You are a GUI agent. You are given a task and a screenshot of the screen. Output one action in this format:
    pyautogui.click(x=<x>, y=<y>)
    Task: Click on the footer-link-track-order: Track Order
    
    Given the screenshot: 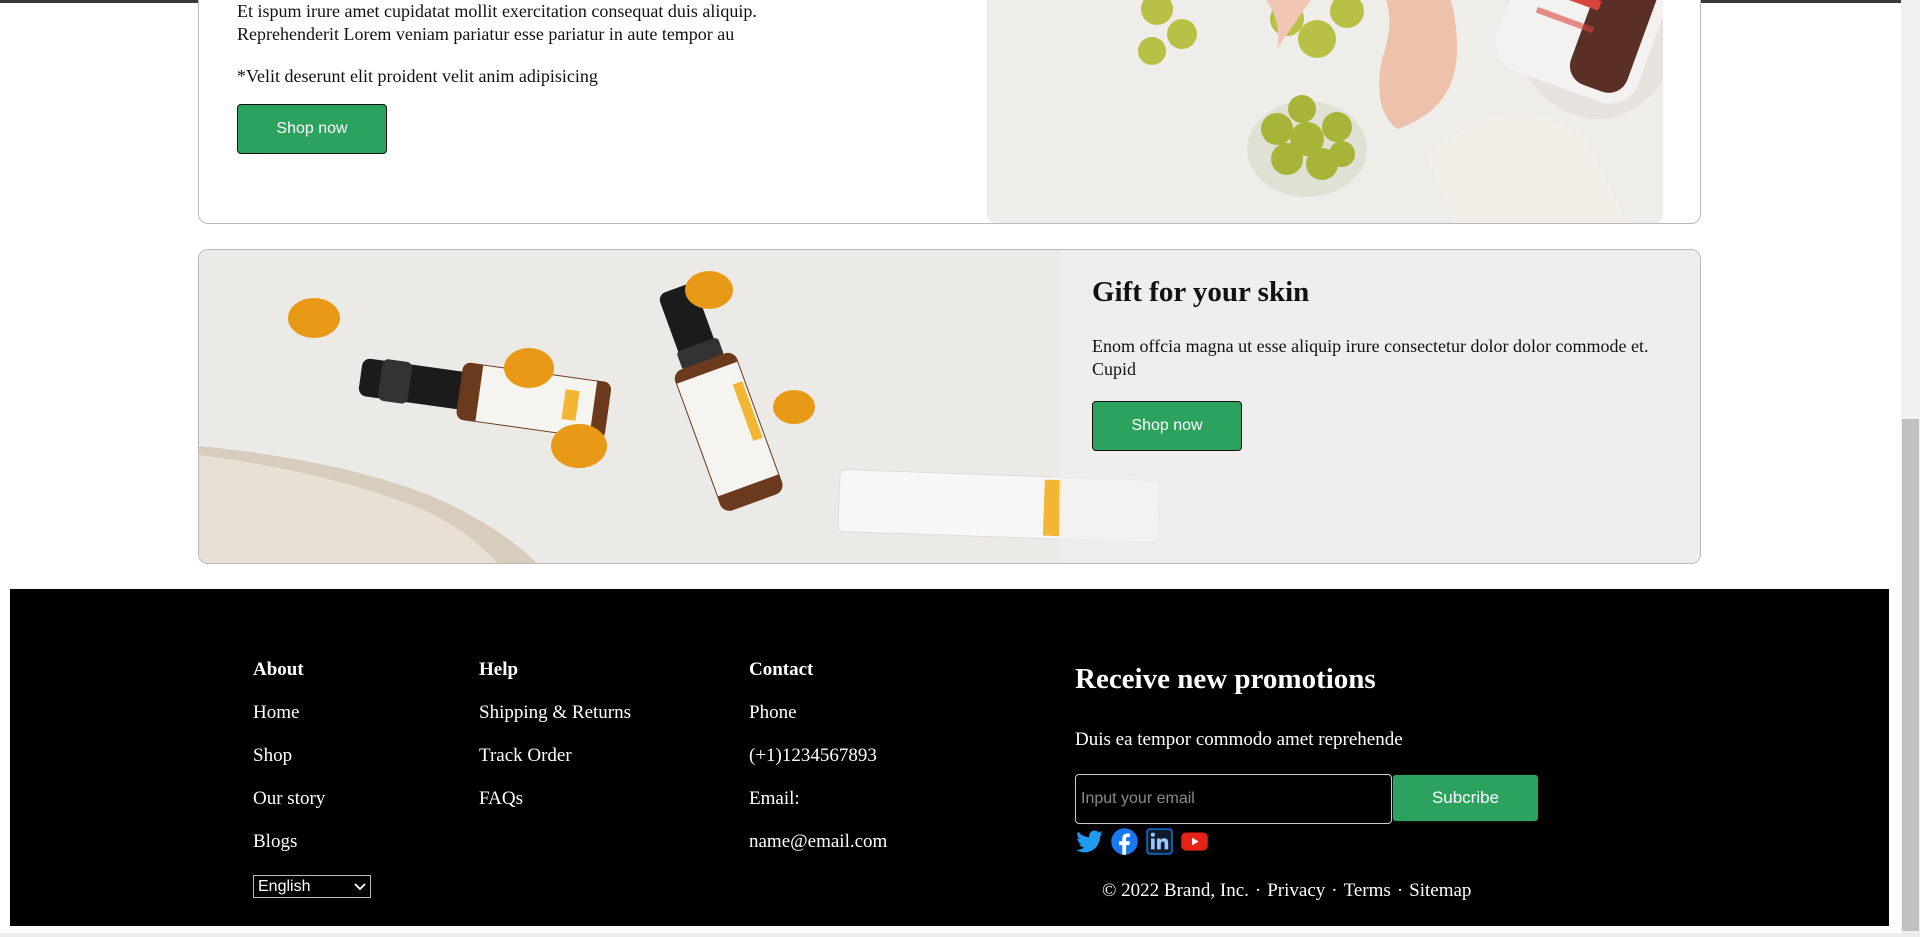 What is the action you would take?
    pyautogui.click(x=555, y=766)
    